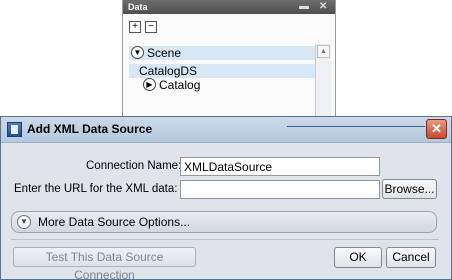 Image resolution: width=452 pixels, height=280 pixels. Describe the element at coordinates (323, 51) in the screenshot. I see `scroll-up-icon: ▲` at that location.